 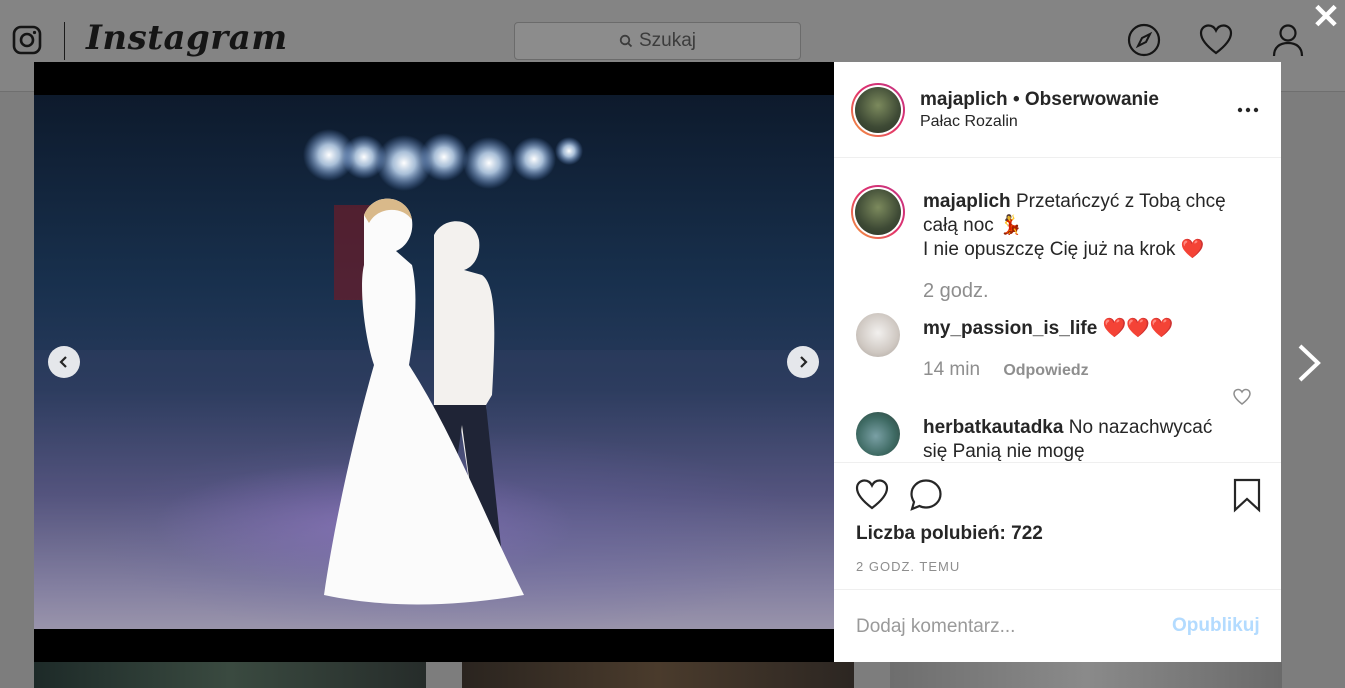 I want to click on comment-input, so click(x=1006, y=627).